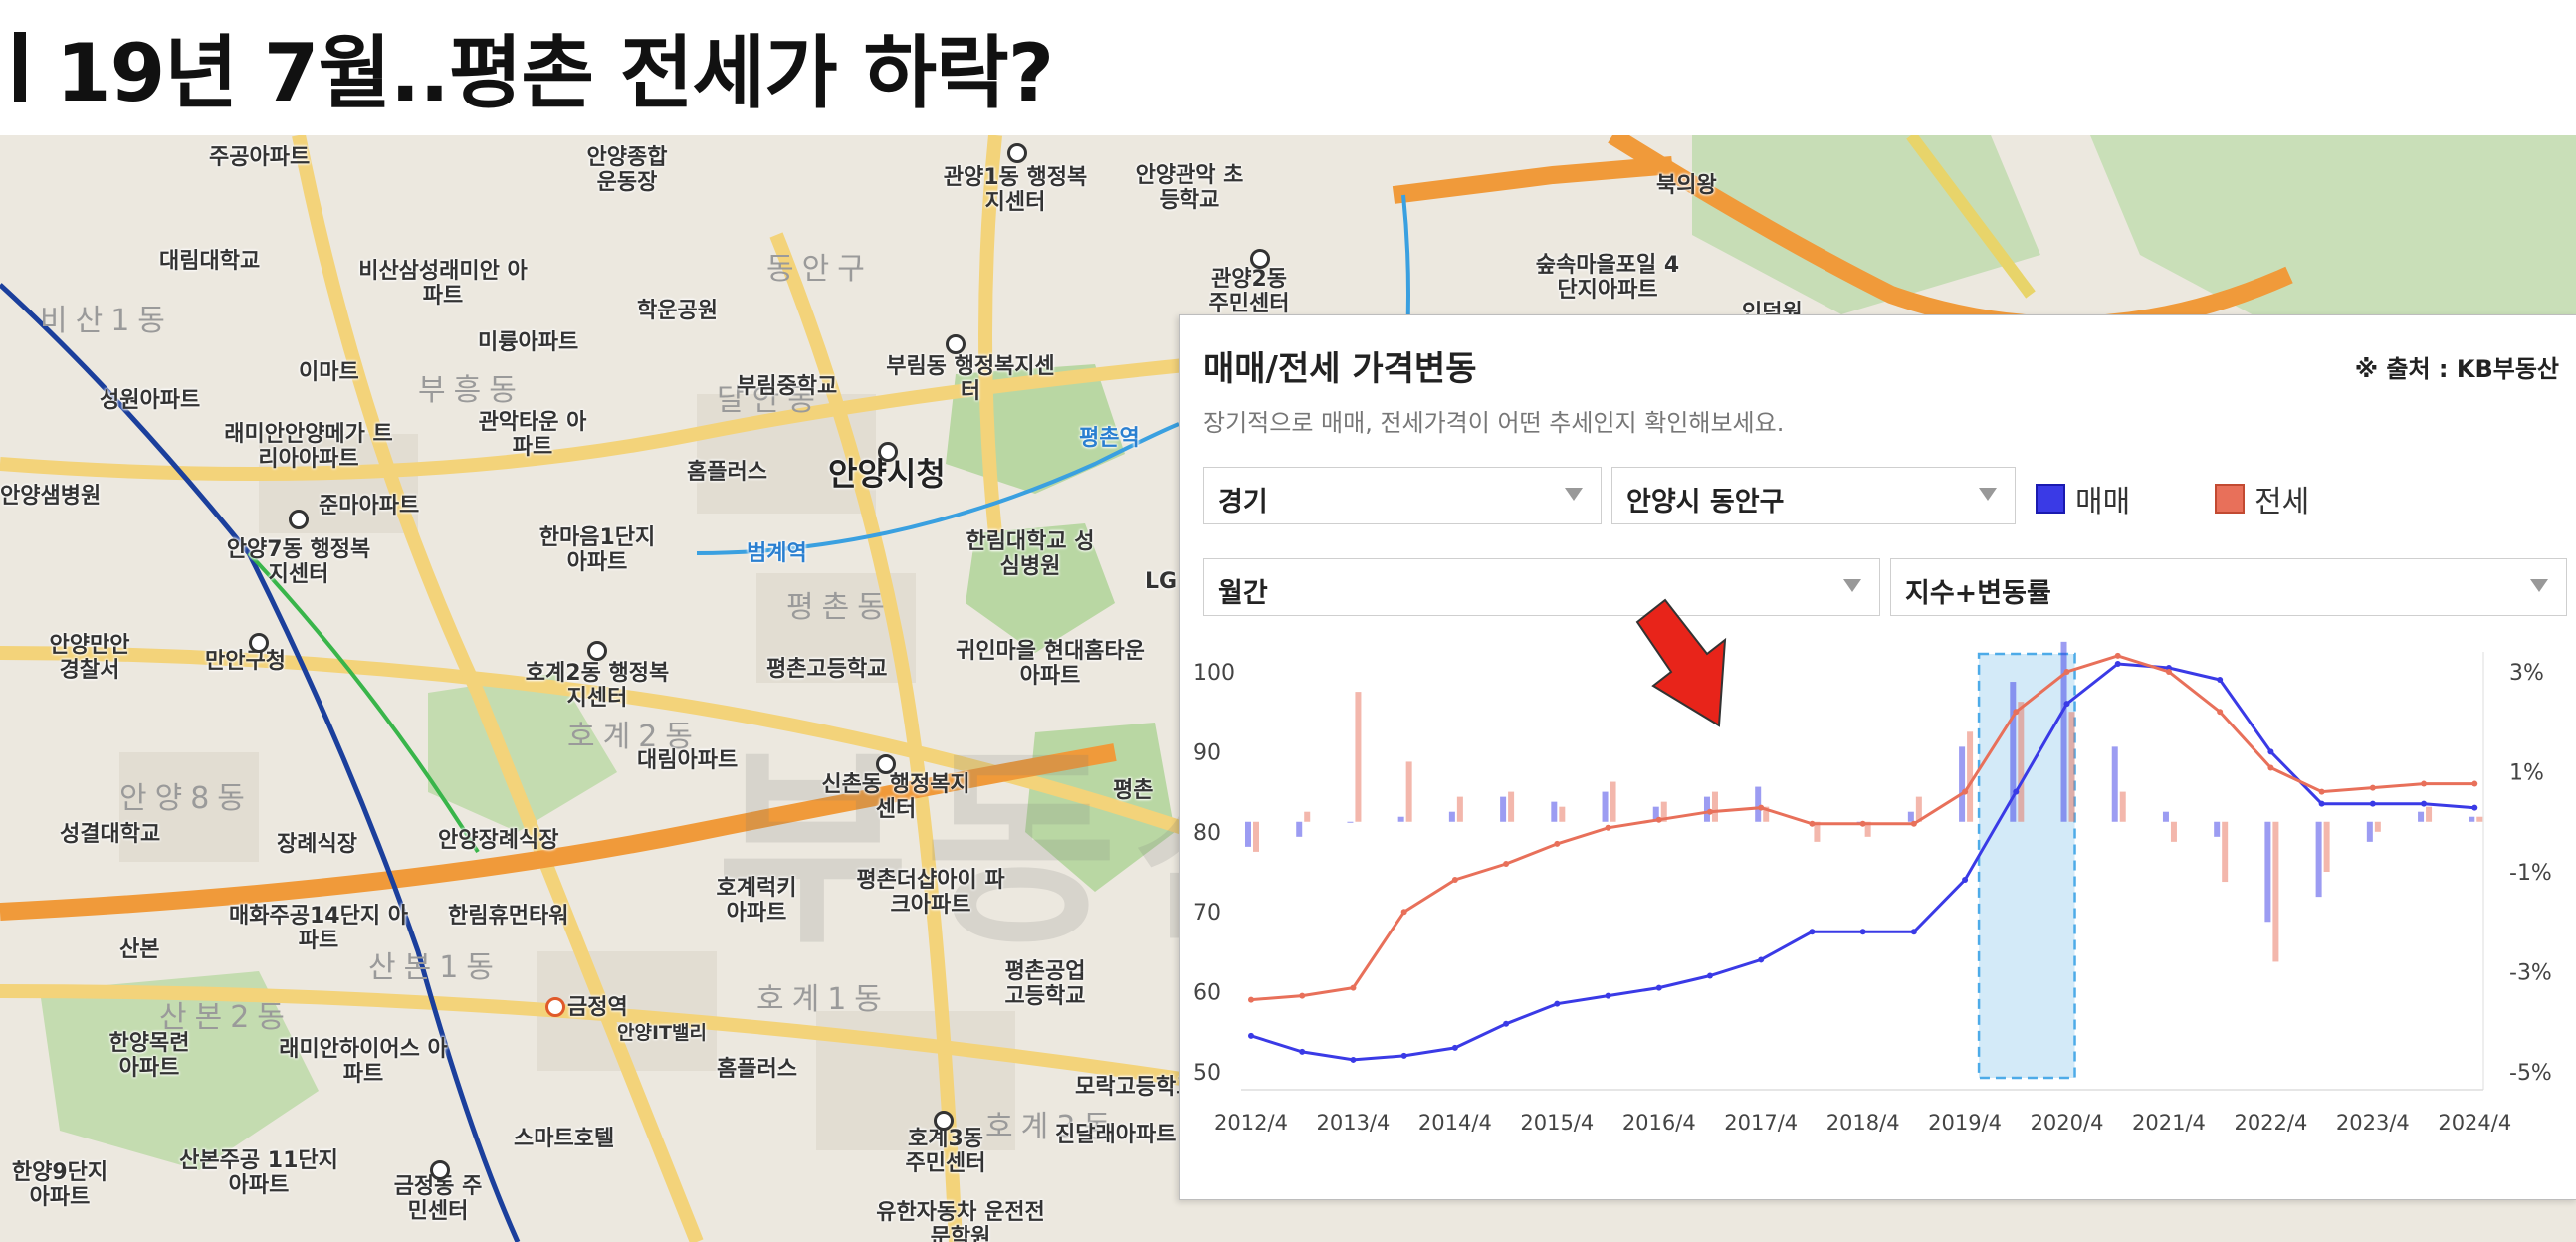 This screenshot has width=2576, height=1242. What do you see at coordinates (329, 372) in the screenshot?
I see `map-label: 이마트` at bounding box center [329, 372].